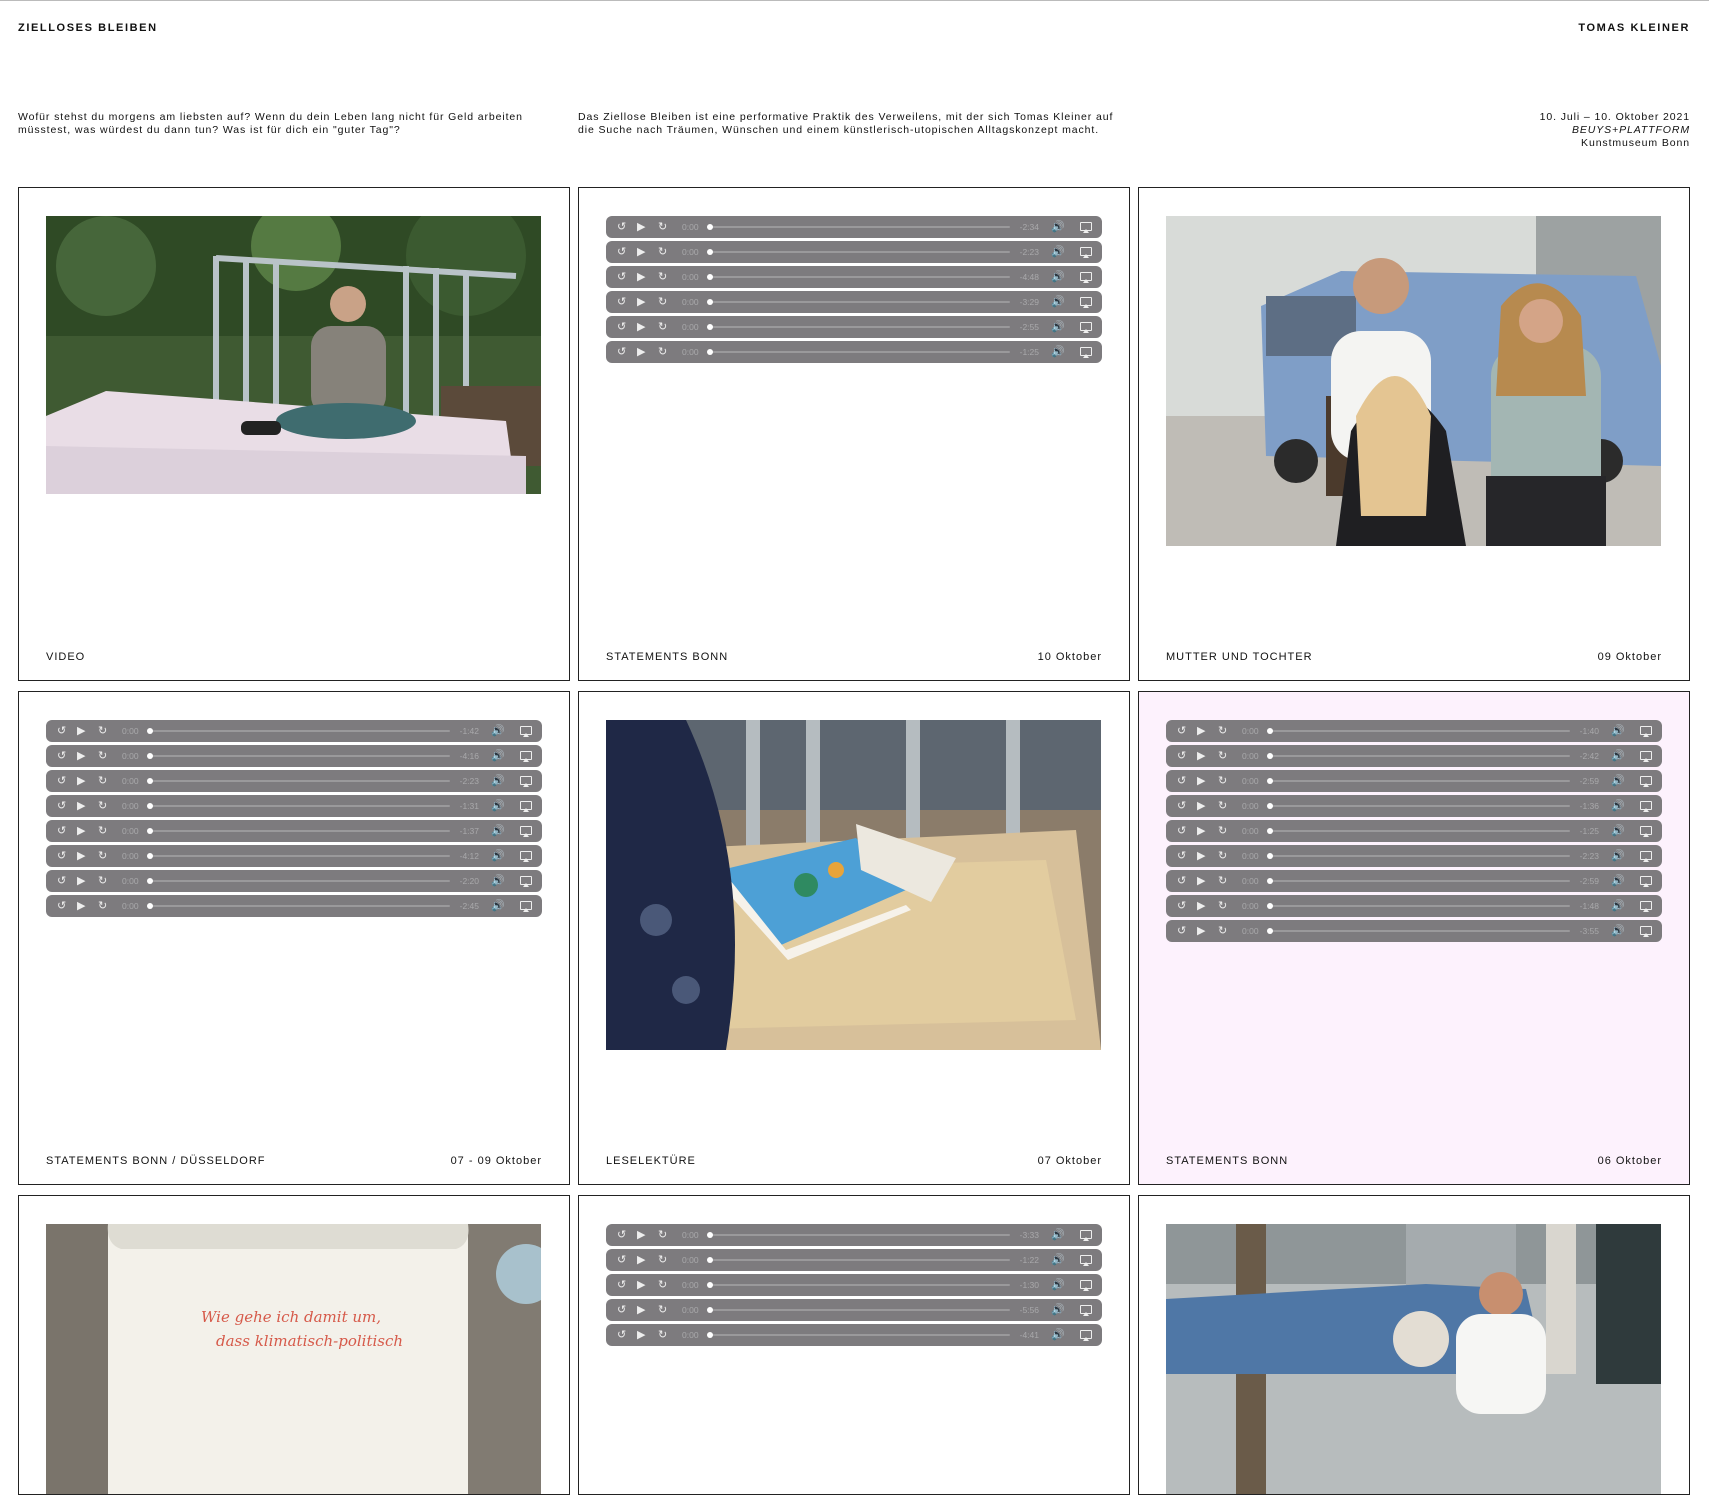  Describe the element at coordinates (294, 856) in the screenshot. I see `audio-player: ↺ ▶ ↻ 0:00 -4:12 🔊` at that location.